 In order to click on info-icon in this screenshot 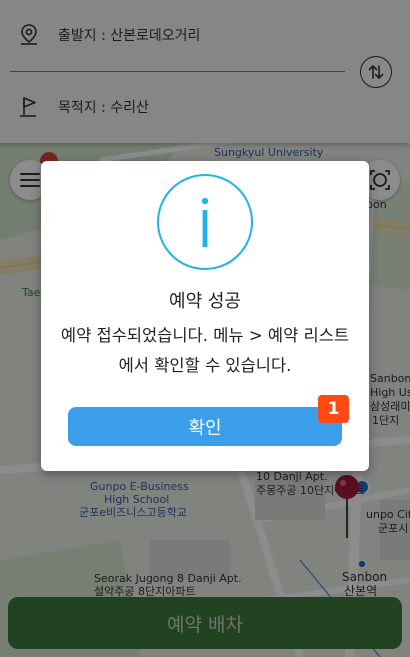, I will do `click(205, 222)`.